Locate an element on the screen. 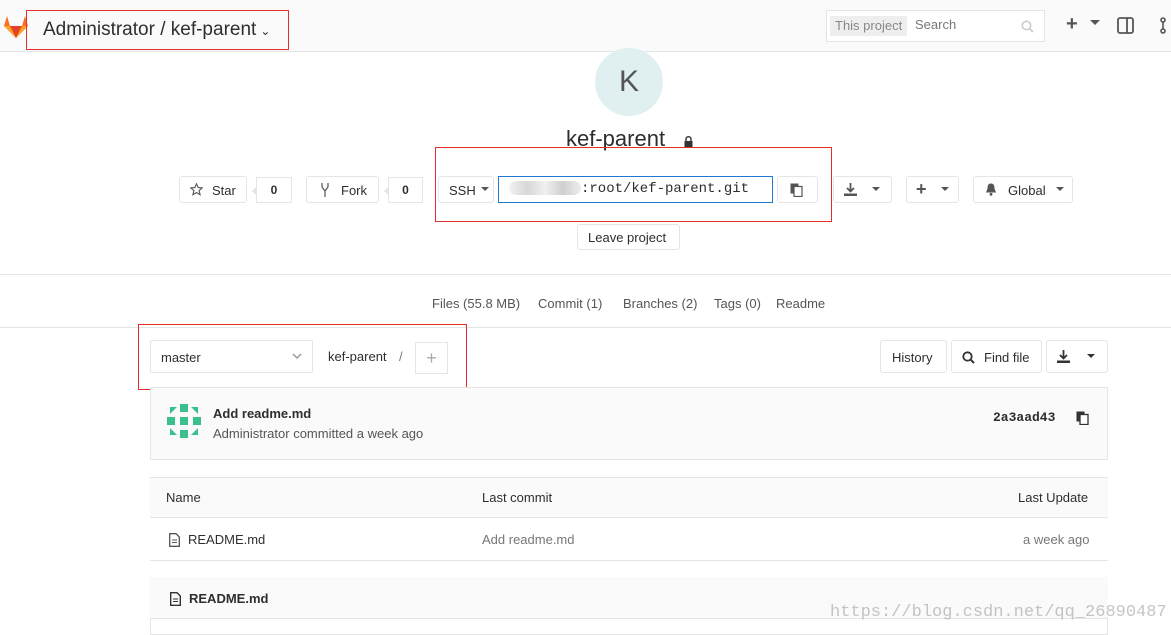  commit-author-line: Administrator committed a week ago is located at coordinates (318, 433).